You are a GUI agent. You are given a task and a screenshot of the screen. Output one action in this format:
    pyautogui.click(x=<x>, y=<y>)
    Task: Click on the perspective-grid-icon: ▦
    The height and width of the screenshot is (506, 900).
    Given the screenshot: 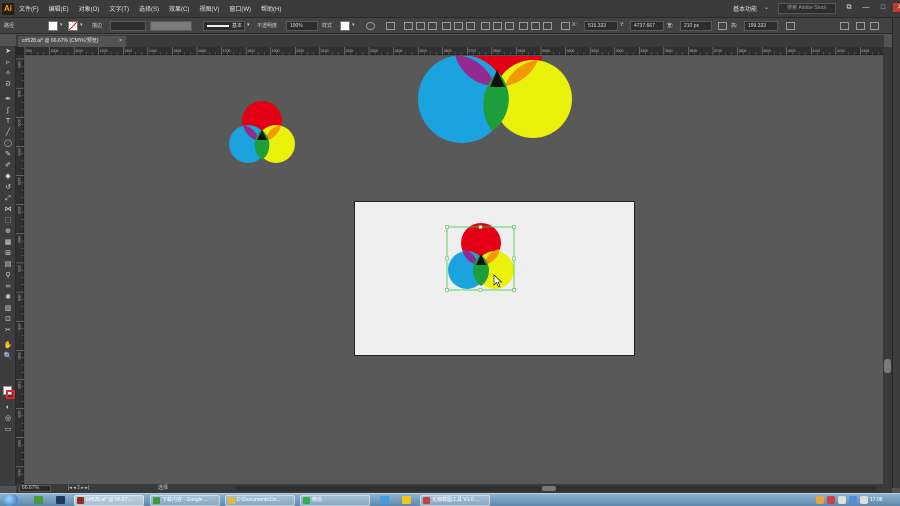 What is the action you would take?
    pyautogui.click(x=8, y=243)
    